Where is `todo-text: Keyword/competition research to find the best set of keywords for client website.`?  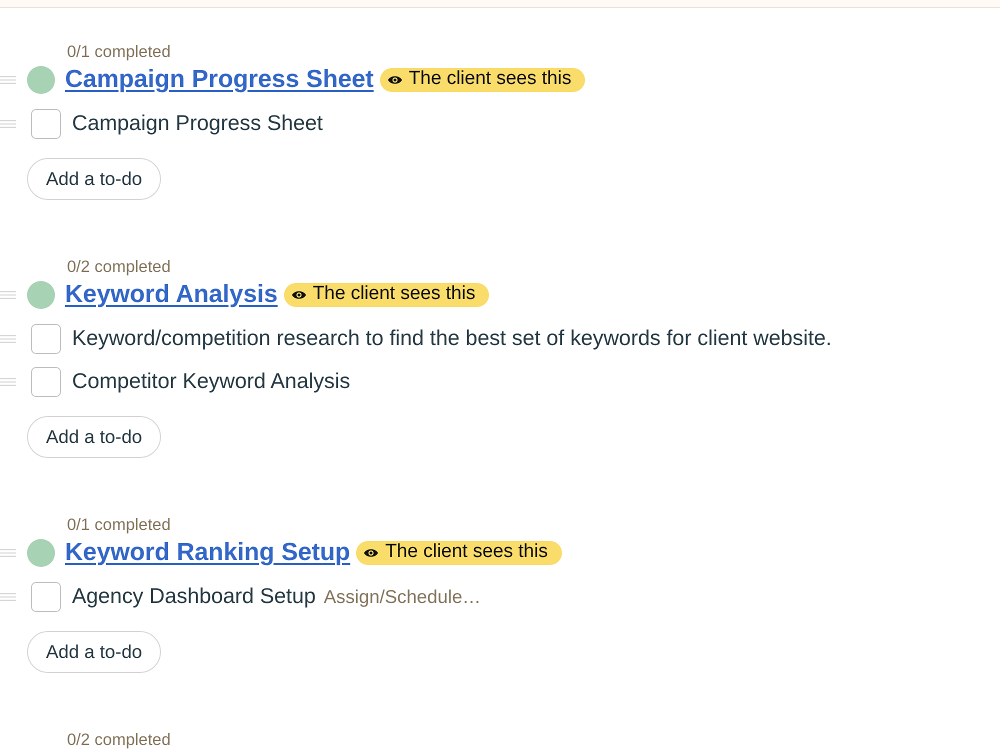
todo-text: Keyword/competition research to find the best set of keywords for client website. is located at coordinates (452, 338).